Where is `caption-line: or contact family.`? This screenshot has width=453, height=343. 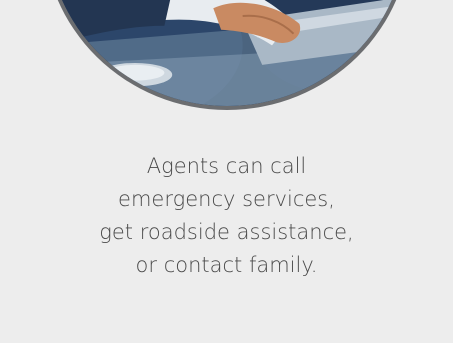
caption-line: or contact family. is located at coordinates (226, 265).